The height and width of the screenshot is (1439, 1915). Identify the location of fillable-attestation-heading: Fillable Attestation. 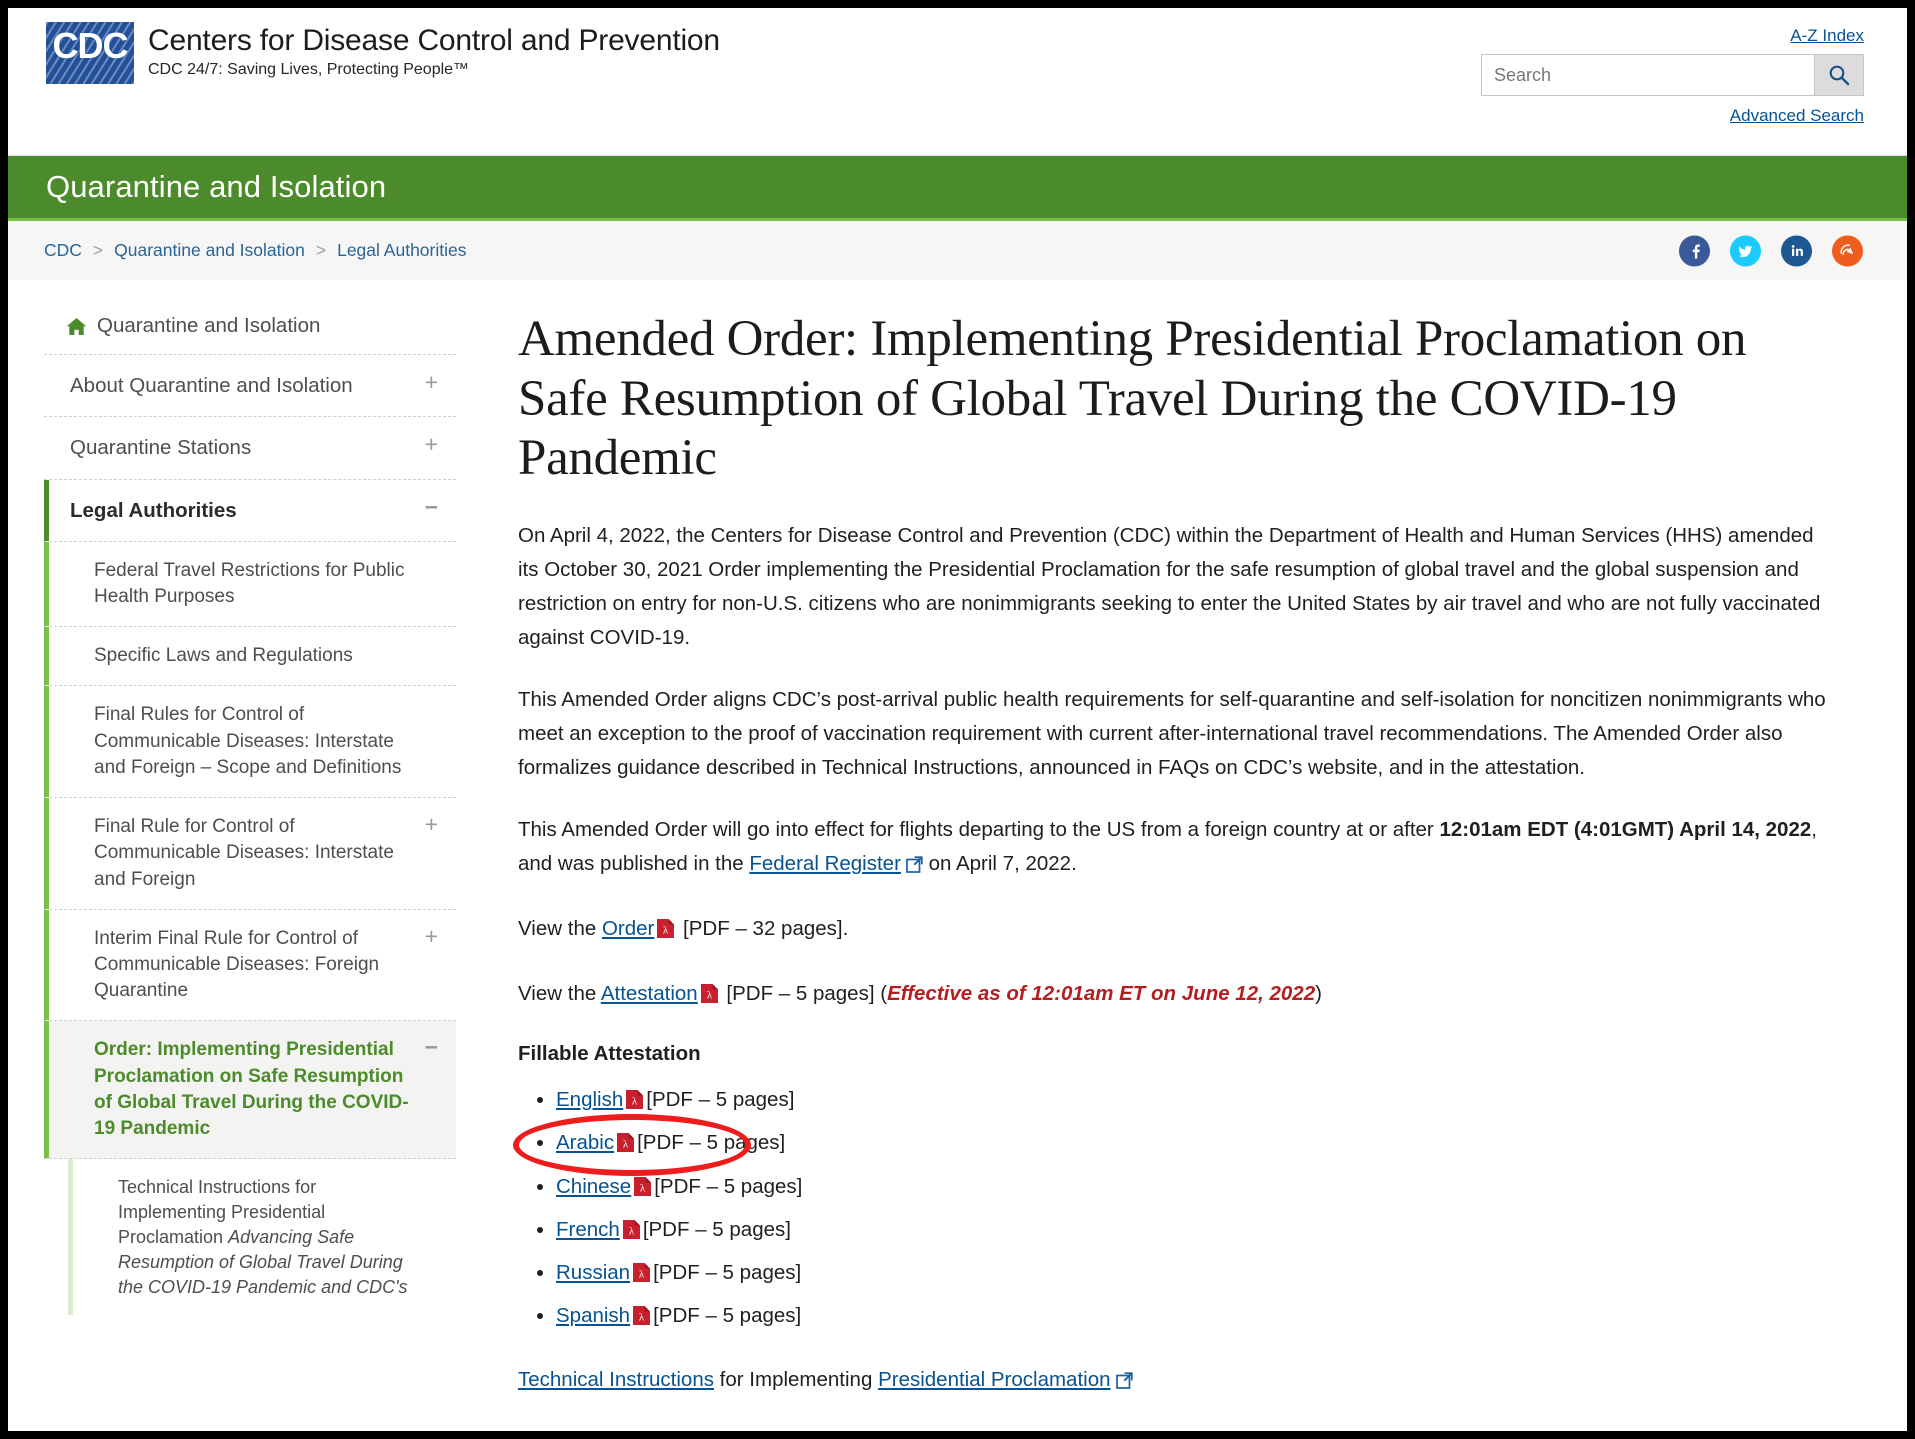
(609, 1054).